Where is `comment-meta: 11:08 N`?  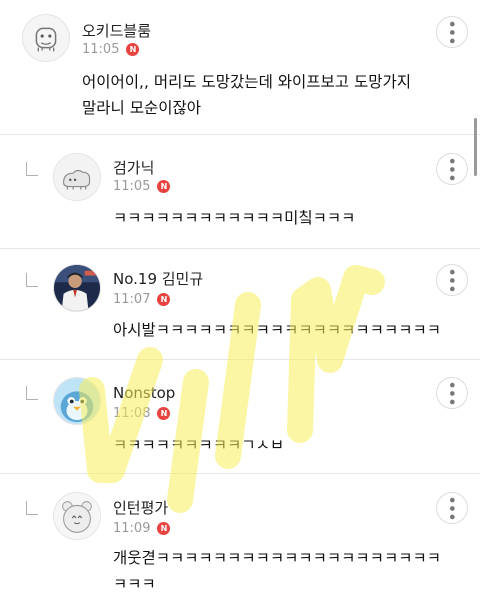 comment-meta: 11:08 N is located at coordinates (142, 413).